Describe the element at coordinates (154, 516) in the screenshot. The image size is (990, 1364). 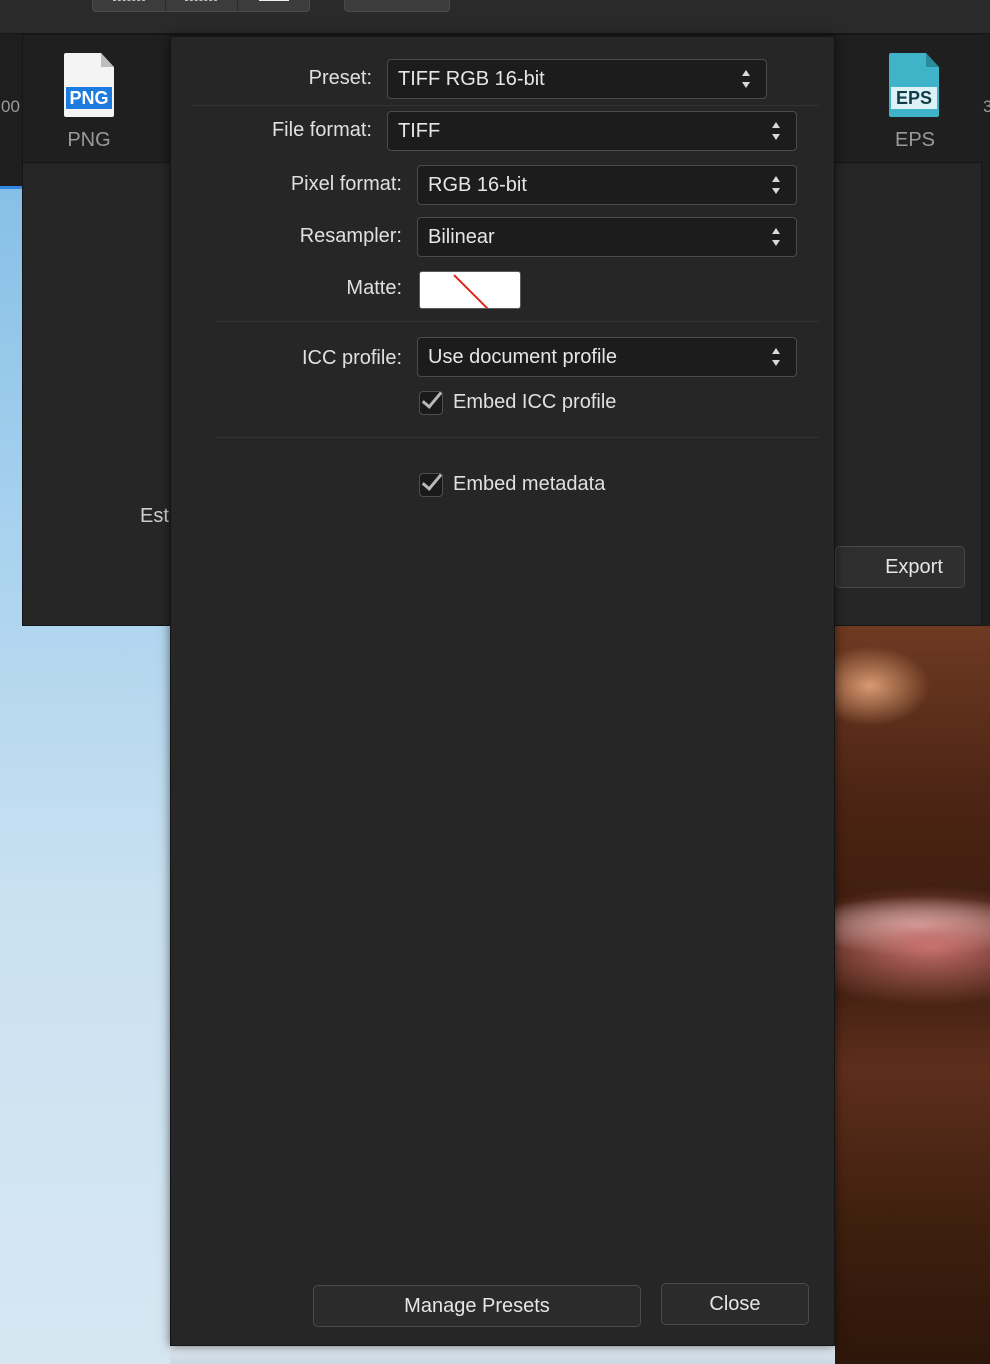
I see `estimate-label: Est` at that location.